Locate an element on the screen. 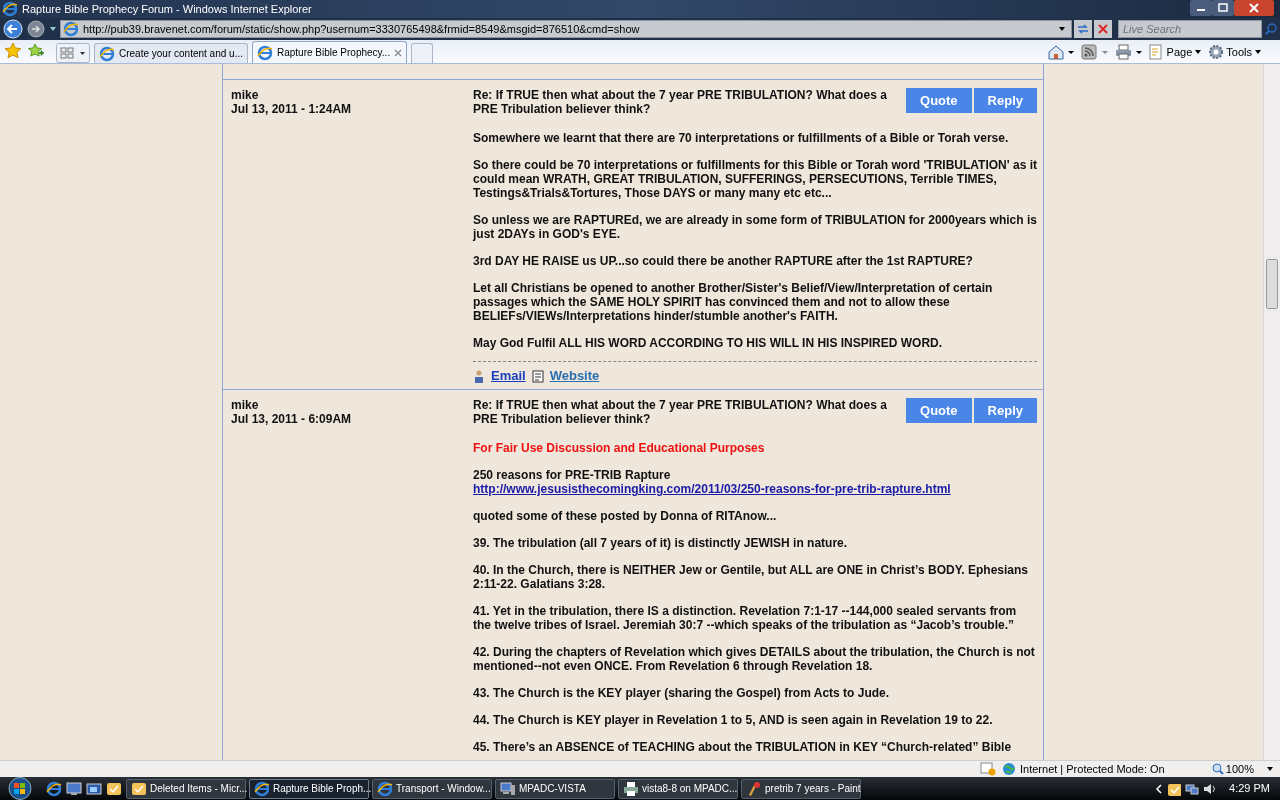 The height and width of the screenshot is (800, 1280). post-paragraph: Somewhere we learnt that there are 70 interpretations or fulfillments of a Bible or Torah verse. is located at coordinates (741, 138).